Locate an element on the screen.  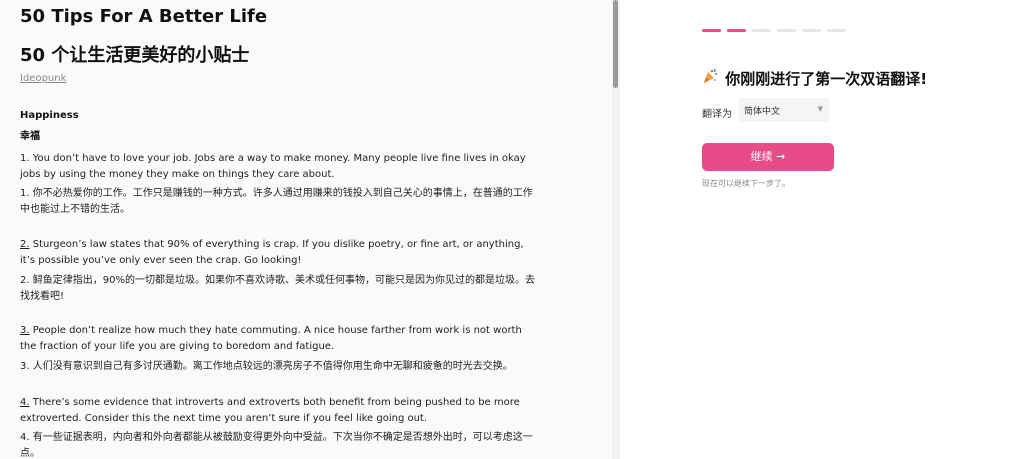
tip-number: 3. is located at coordinates (25, 330).